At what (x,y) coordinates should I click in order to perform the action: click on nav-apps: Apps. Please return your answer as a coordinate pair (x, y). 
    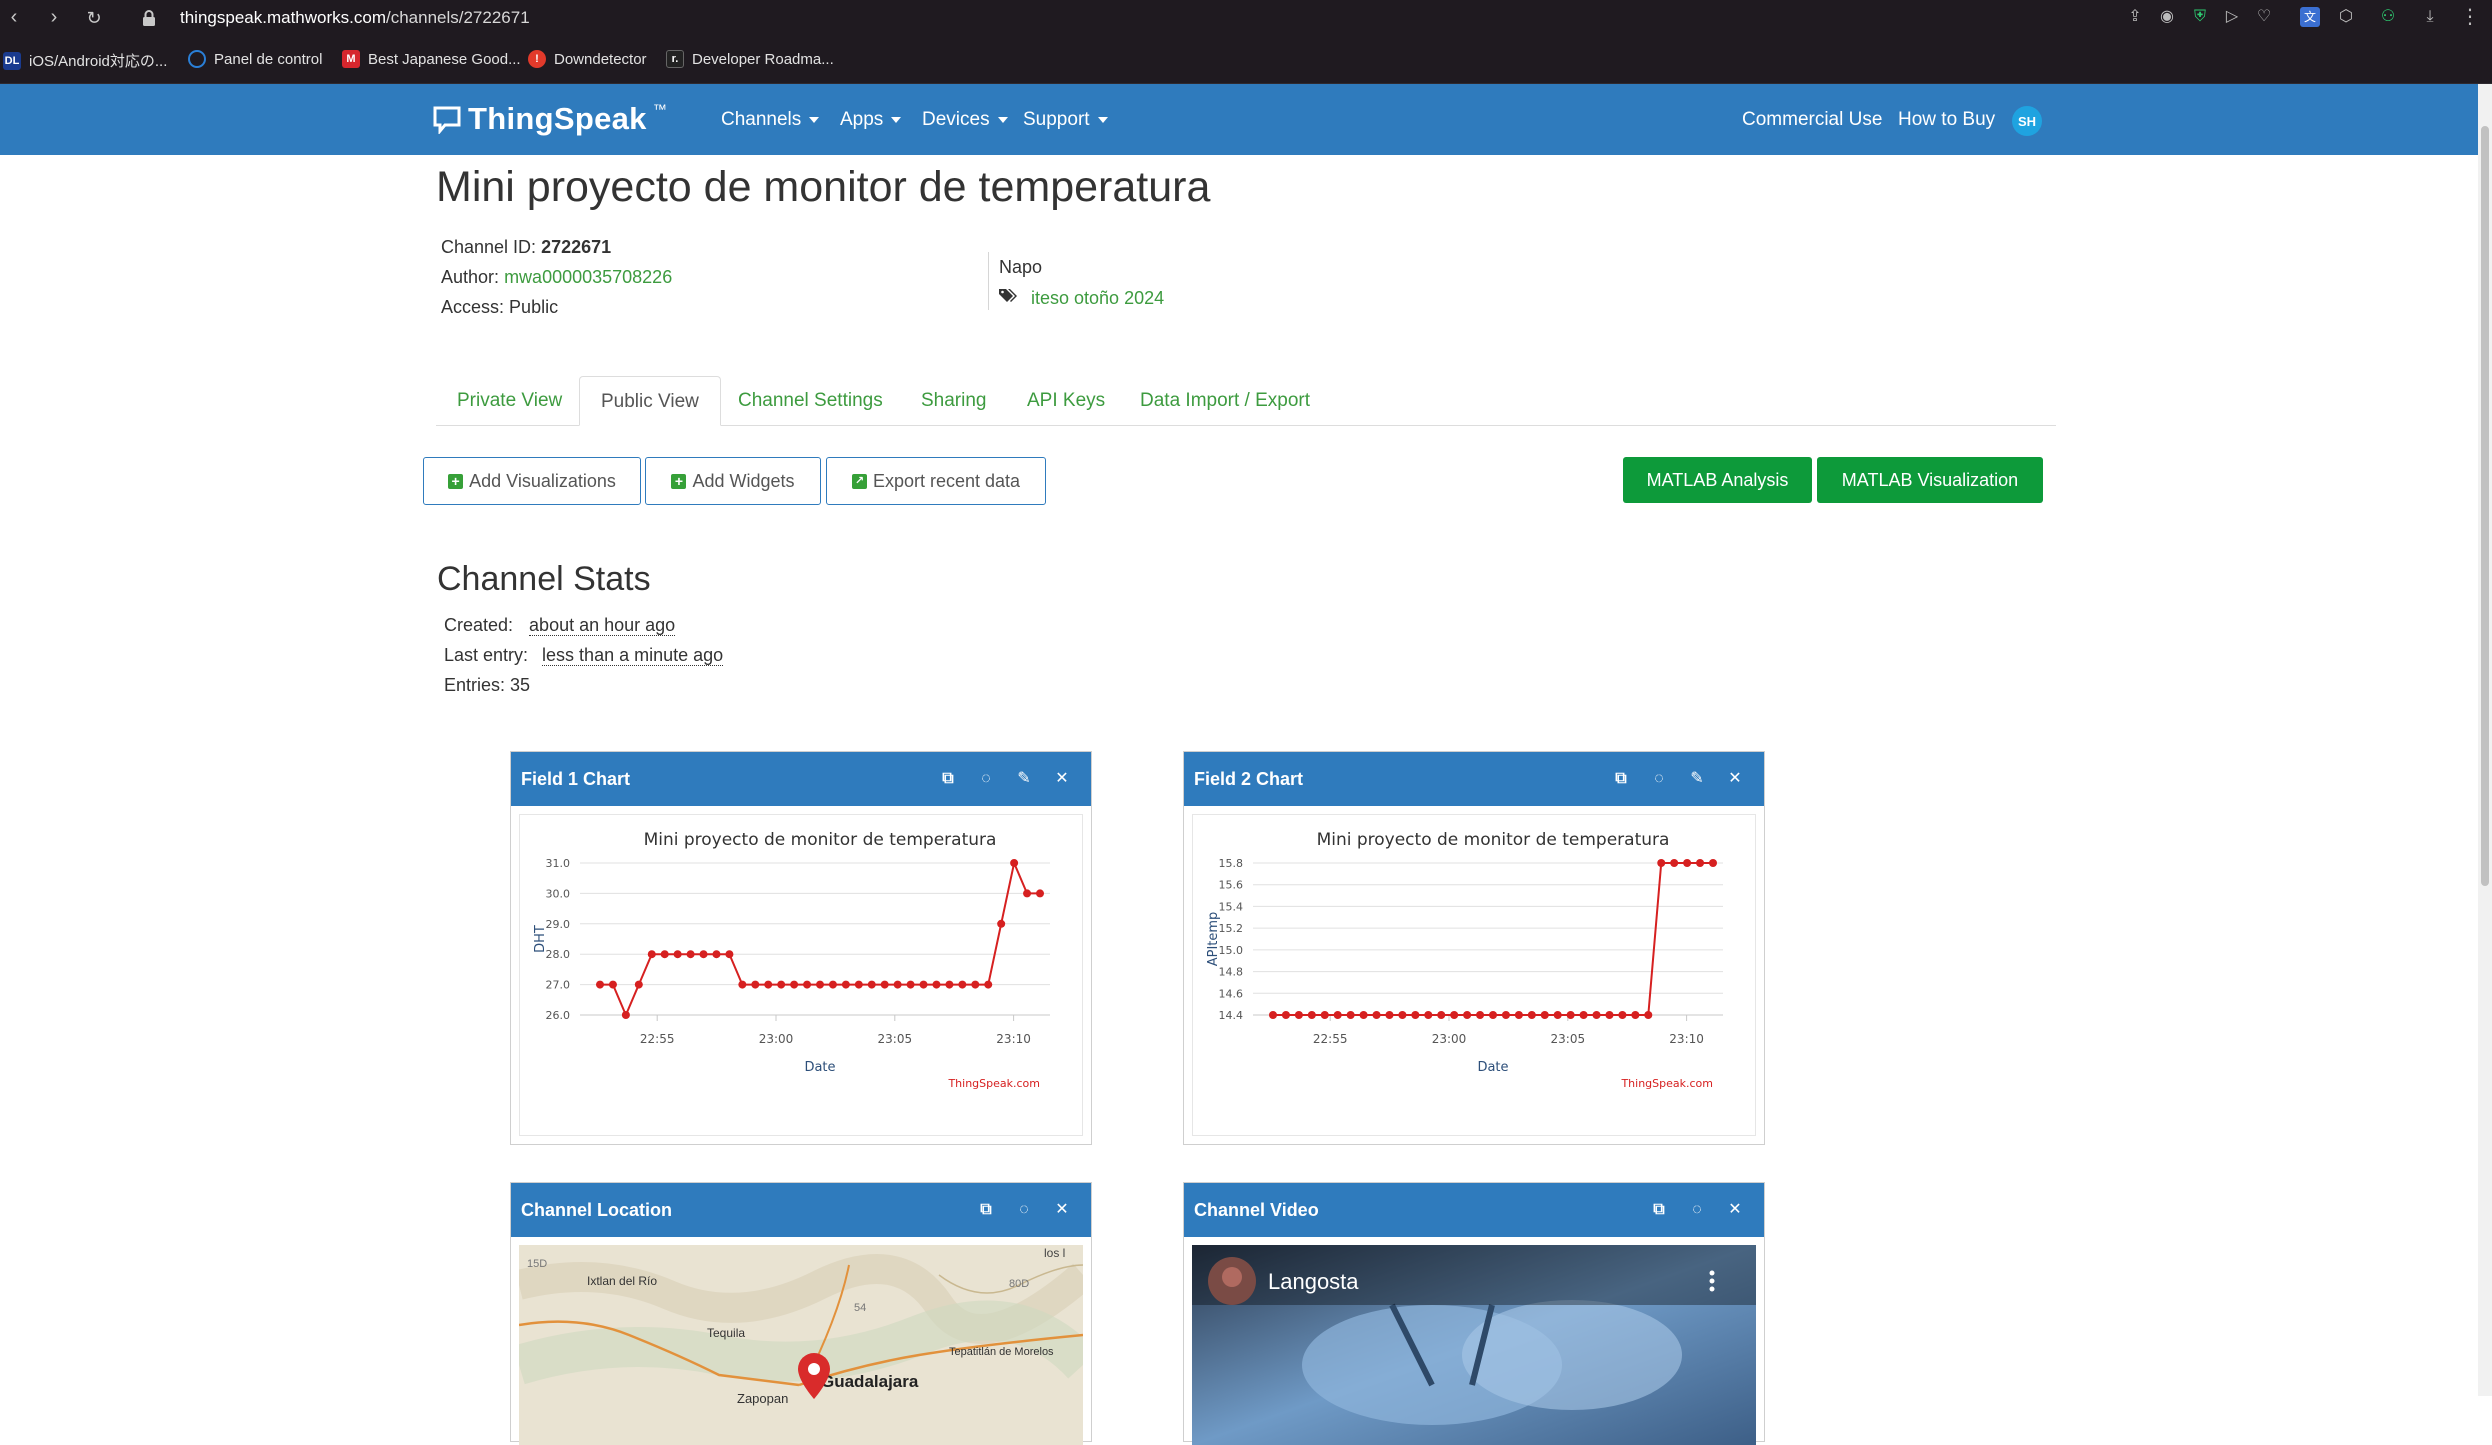
    Looking at the image, I should click on (871, 120).